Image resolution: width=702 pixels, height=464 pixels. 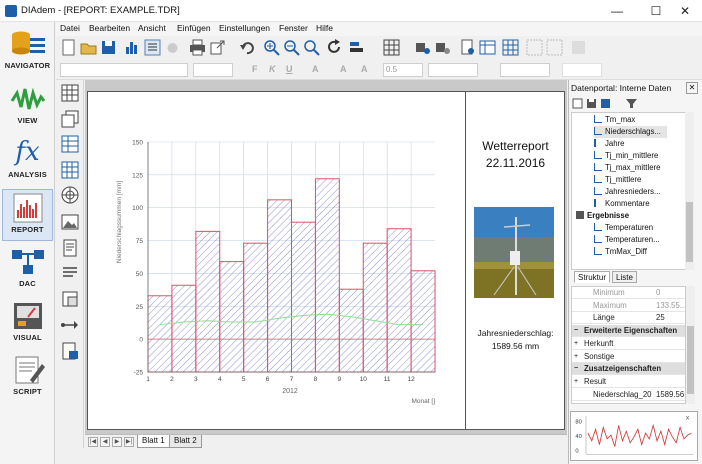 What do you see at coordinates (591, 103) in the screenshot?
I see `portal-save-icon` at bounding box center [591, 103].